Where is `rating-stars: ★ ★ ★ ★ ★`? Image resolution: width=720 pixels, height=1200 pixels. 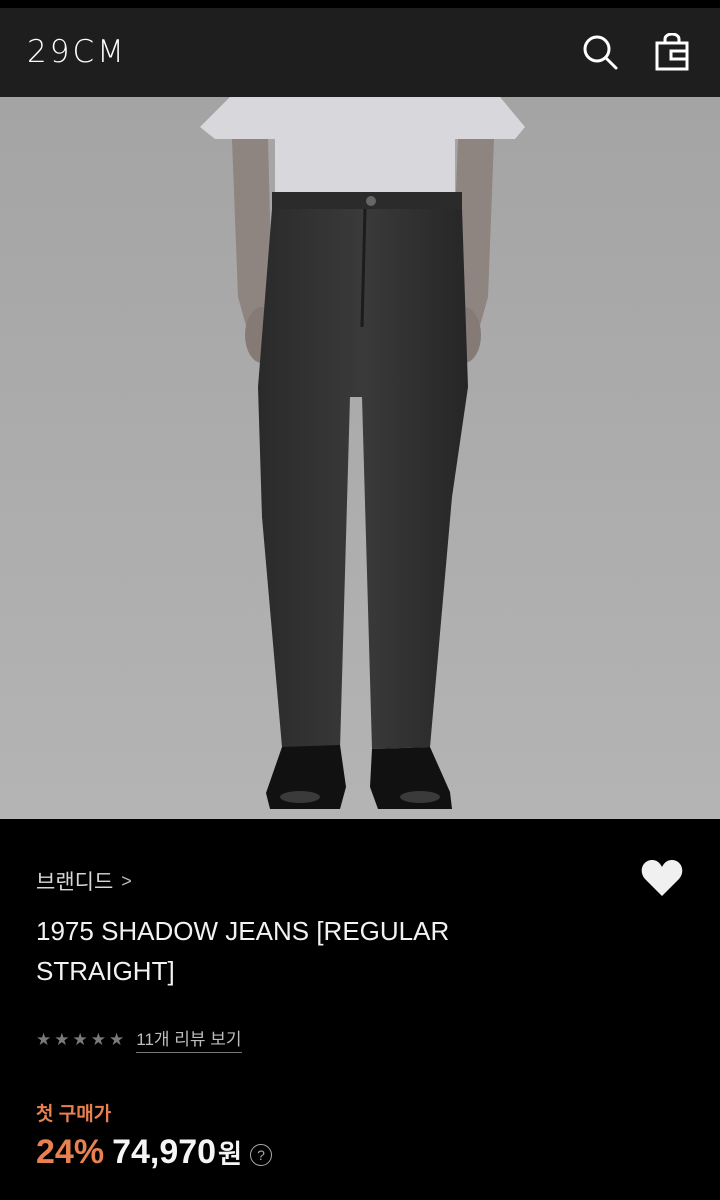
rating-stars: ★ ★ ★ ★ ★ is located at coordinates (80, 1039).